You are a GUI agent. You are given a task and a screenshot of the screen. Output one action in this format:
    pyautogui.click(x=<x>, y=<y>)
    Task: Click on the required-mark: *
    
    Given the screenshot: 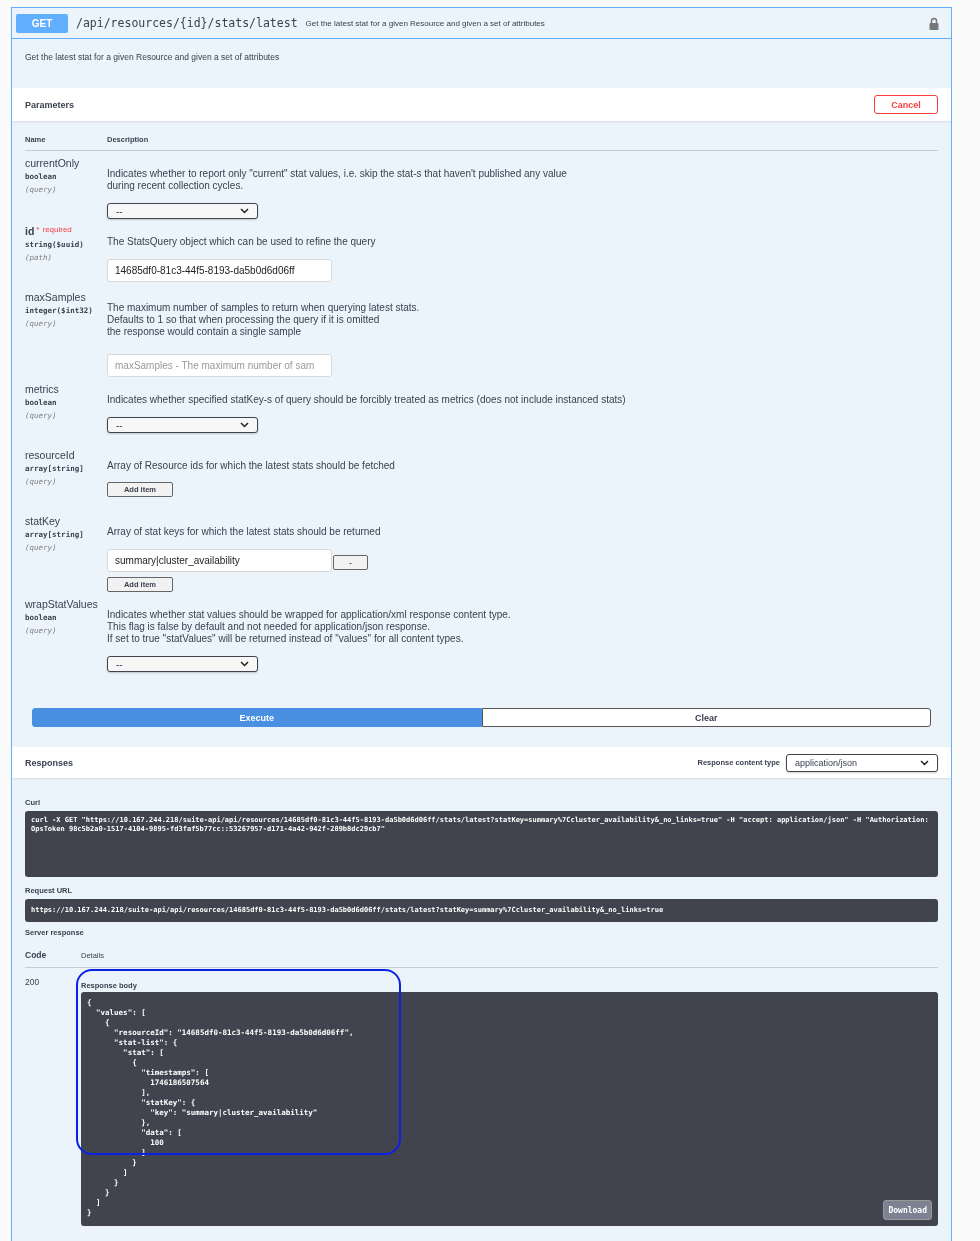 What is the action you would take?
    pyautogui.click(x=38, y=229)
    